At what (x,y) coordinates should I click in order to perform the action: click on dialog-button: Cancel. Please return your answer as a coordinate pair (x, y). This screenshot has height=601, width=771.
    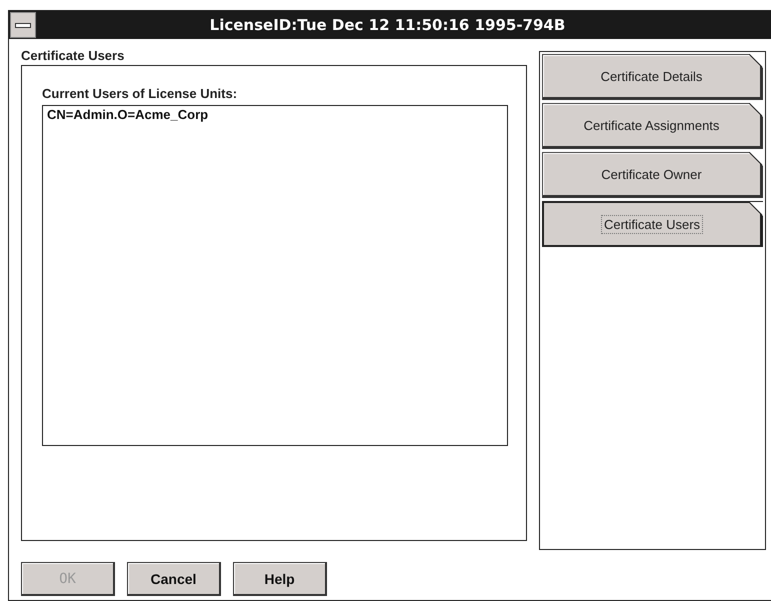
    Looking at the image, I should click on (174, 579).